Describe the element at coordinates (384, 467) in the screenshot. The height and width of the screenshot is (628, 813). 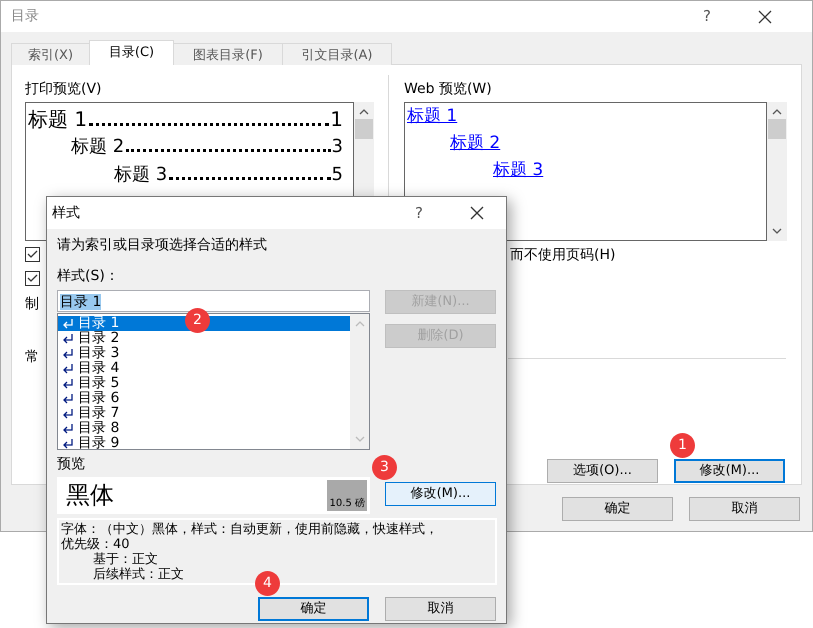
I see `step-badge: 3` at that location.